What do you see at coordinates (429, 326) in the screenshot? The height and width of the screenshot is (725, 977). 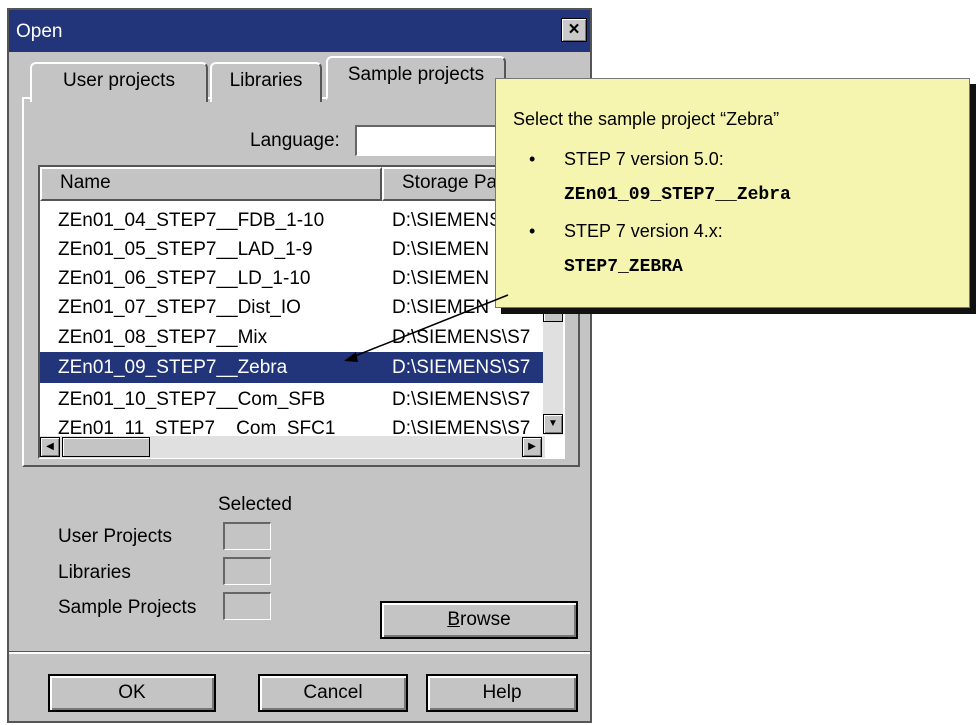 I see `arrow-line` at bounding box center [429, 326].